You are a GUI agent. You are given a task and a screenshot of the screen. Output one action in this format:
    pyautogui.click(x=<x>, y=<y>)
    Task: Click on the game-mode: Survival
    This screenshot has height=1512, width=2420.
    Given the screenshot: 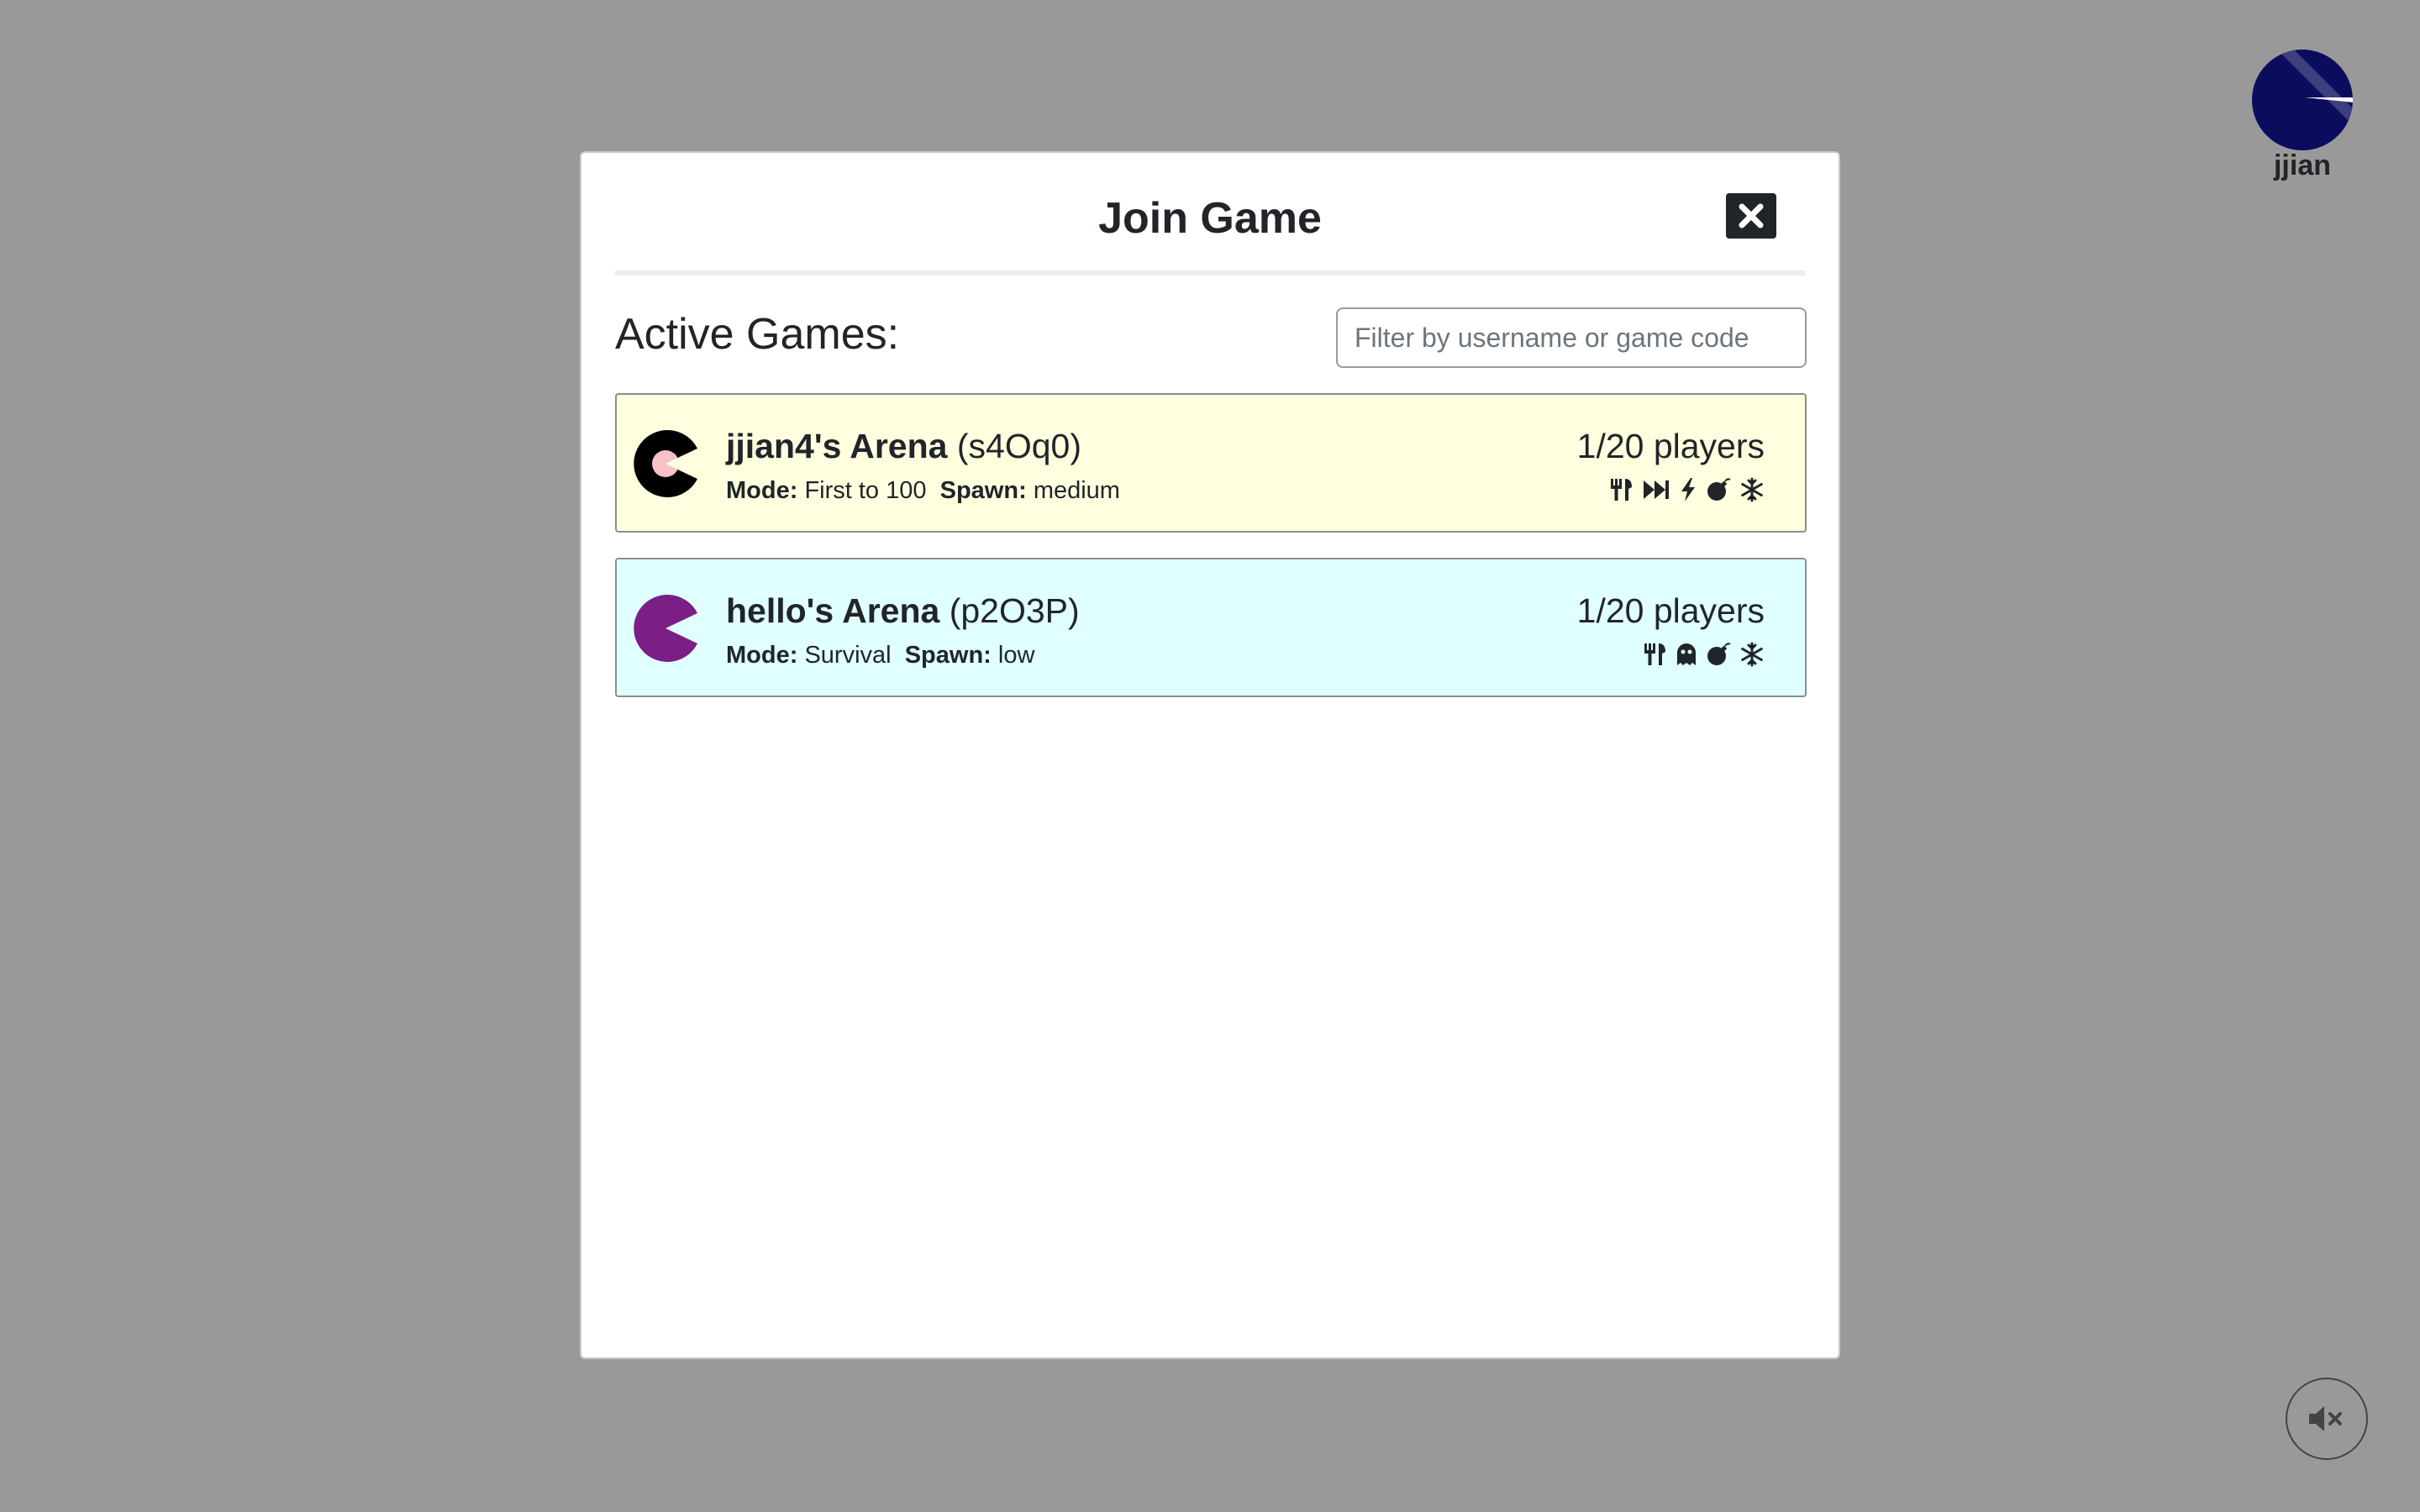 What is the action you would take?
    pyautogui.click(x=848, y=655)
    